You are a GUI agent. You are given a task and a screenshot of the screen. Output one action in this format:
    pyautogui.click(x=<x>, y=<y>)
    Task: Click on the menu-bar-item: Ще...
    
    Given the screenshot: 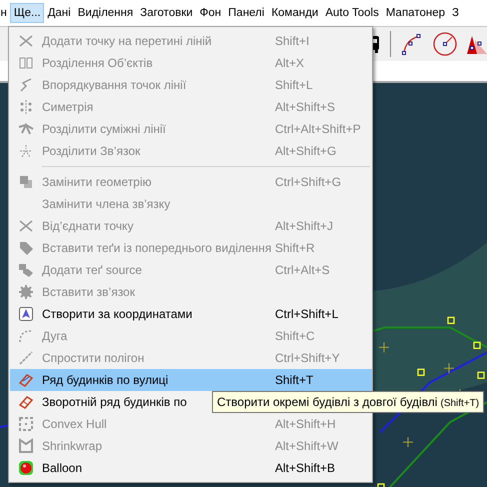 What is the action you would take?
    pyautogui.click(x=27, y=13)
    